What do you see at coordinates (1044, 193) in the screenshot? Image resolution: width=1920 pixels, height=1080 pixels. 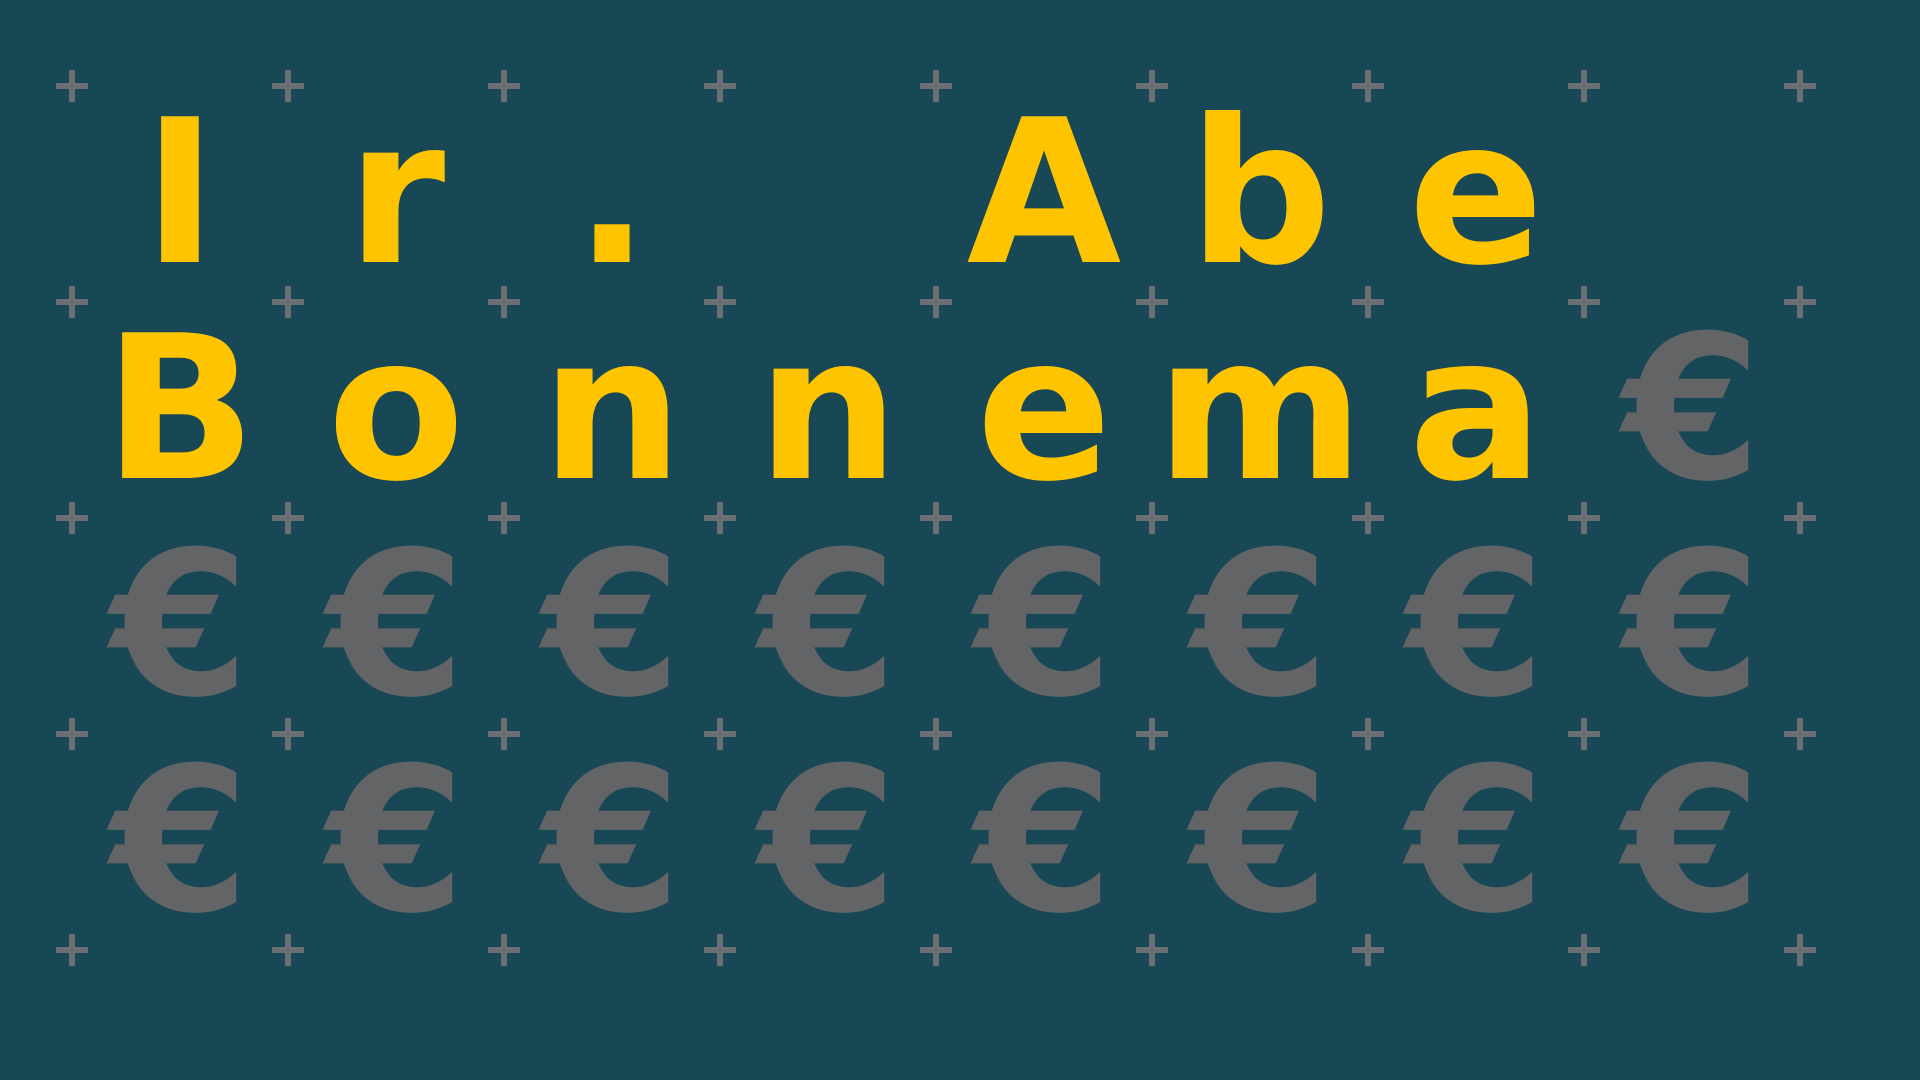 I see `letter-tile: A` at bounding box center [1044, 193].